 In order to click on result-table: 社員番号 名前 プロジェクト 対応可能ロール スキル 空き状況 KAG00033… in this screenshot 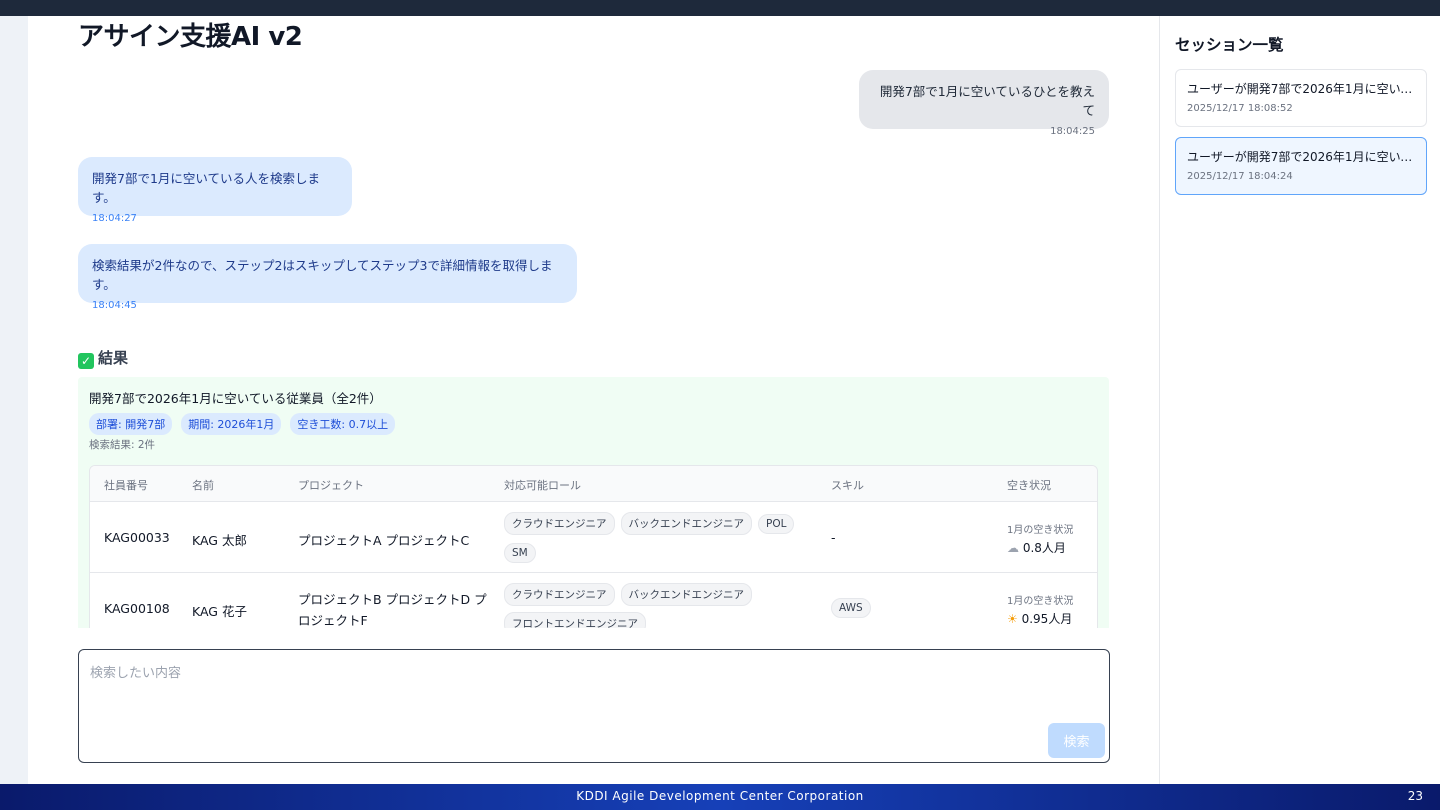, I will do `click(593, 546)`.